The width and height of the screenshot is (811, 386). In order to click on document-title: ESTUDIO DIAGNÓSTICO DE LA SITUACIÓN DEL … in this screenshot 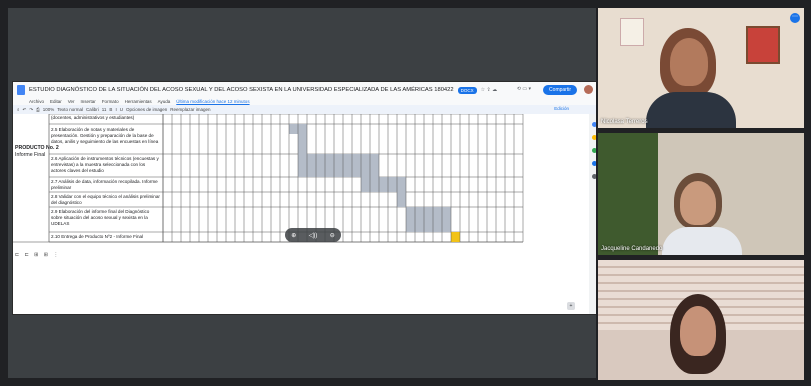, I will do `click(241, 90)`.